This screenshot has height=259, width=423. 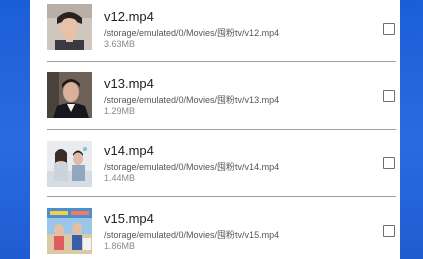 What do you see at coordinates (192, 100) in the screenshot?
I see `file-path: /storage/emulated/0/Movies/囤粉tv/v13.mp4` at bounding box center [192, 100].